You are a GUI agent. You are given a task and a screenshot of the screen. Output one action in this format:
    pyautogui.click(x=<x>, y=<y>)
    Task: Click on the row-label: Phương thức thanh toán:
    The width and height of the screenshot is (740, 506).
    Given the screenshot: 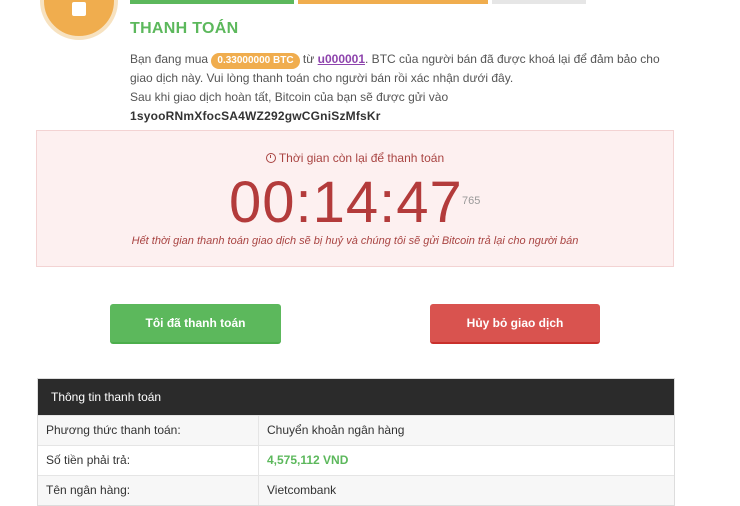 What is the action you would take?
    pyautogui.click(x=148, y=430)
    